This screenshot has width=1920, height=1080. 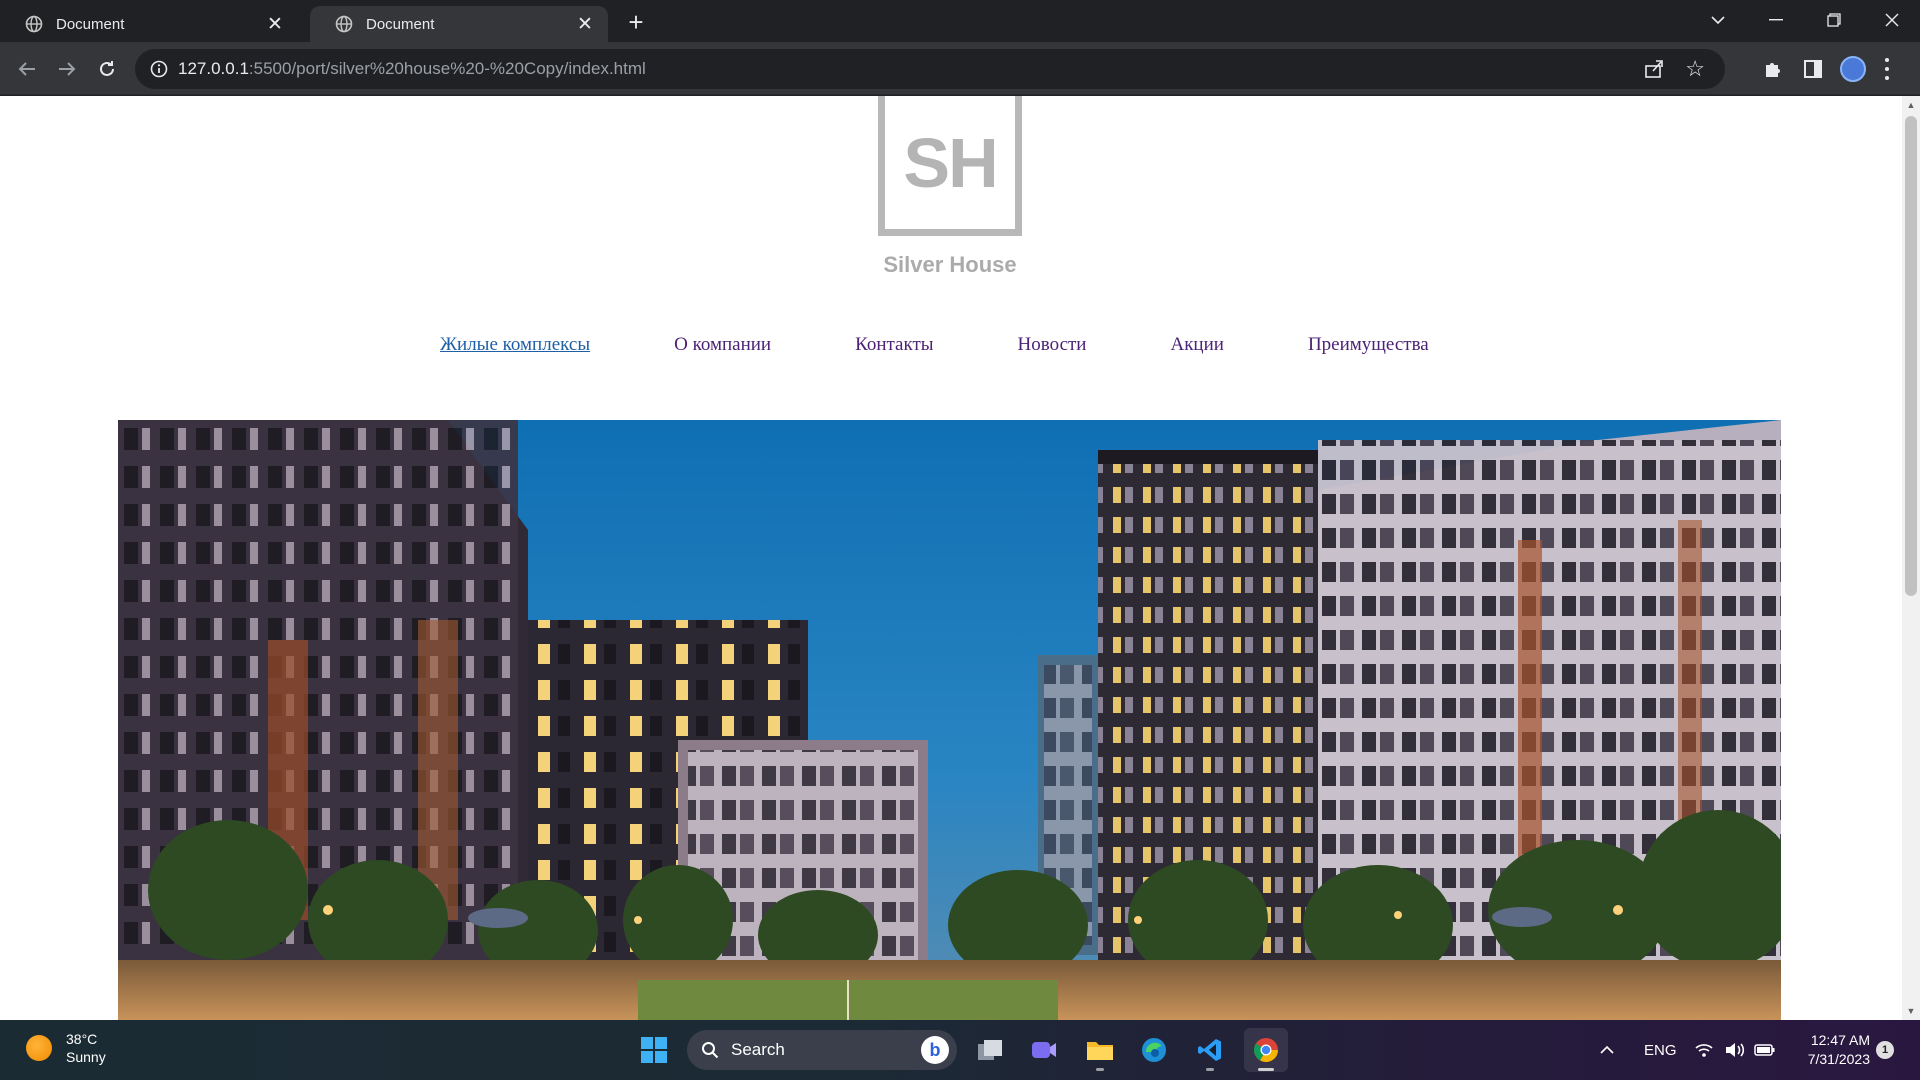 I want to click on share-icon, so click(x=1654, y=69).